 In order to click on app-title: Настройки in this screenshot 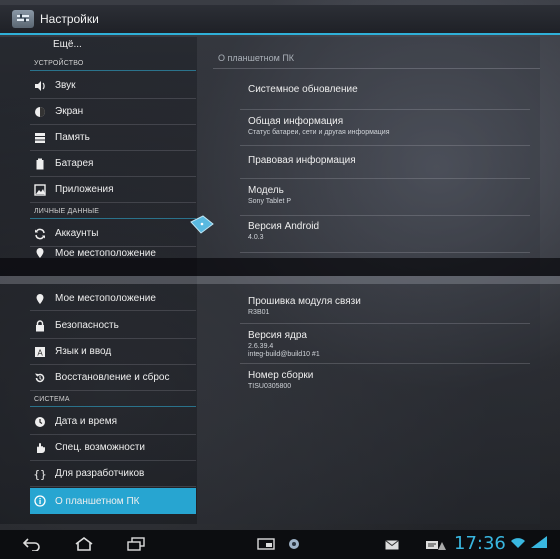, I will do `click(69, 19)`.